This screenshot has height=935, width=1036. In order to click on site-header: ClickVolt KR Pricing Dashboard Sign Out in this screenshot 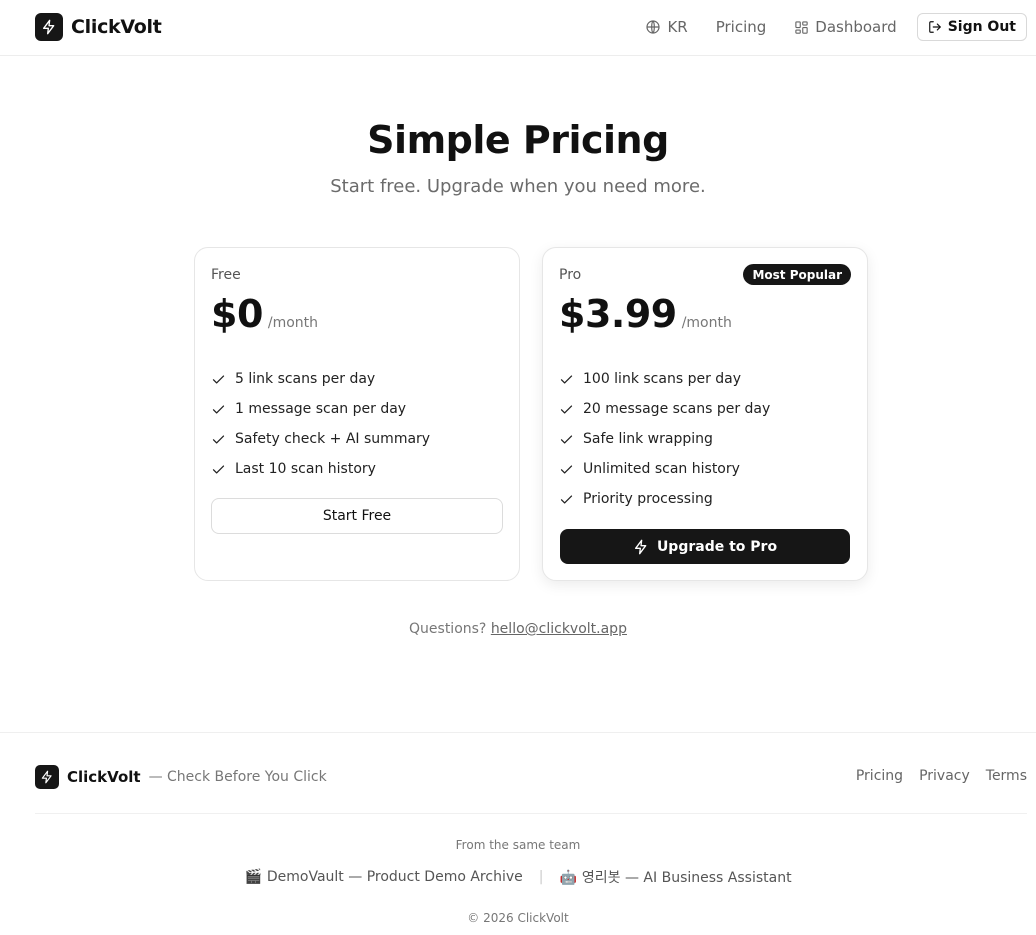, I will do `click(518, 28)`.